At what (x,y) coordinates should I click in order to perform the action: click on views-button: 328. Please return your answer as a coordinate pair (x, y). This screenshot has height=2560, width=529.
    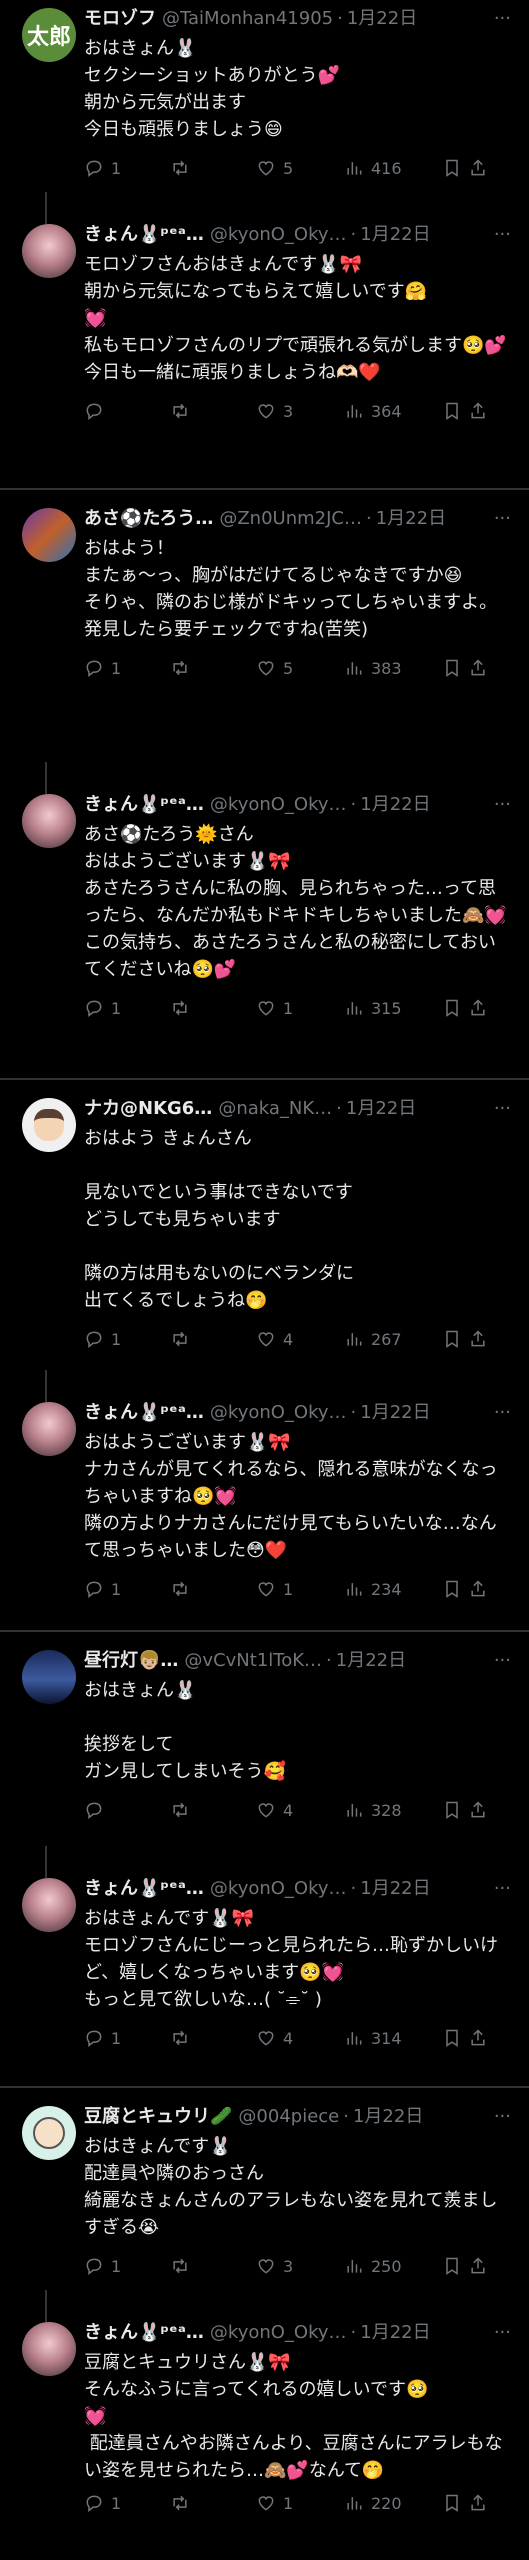
    Looking at the image, I should click on (393, 1810).